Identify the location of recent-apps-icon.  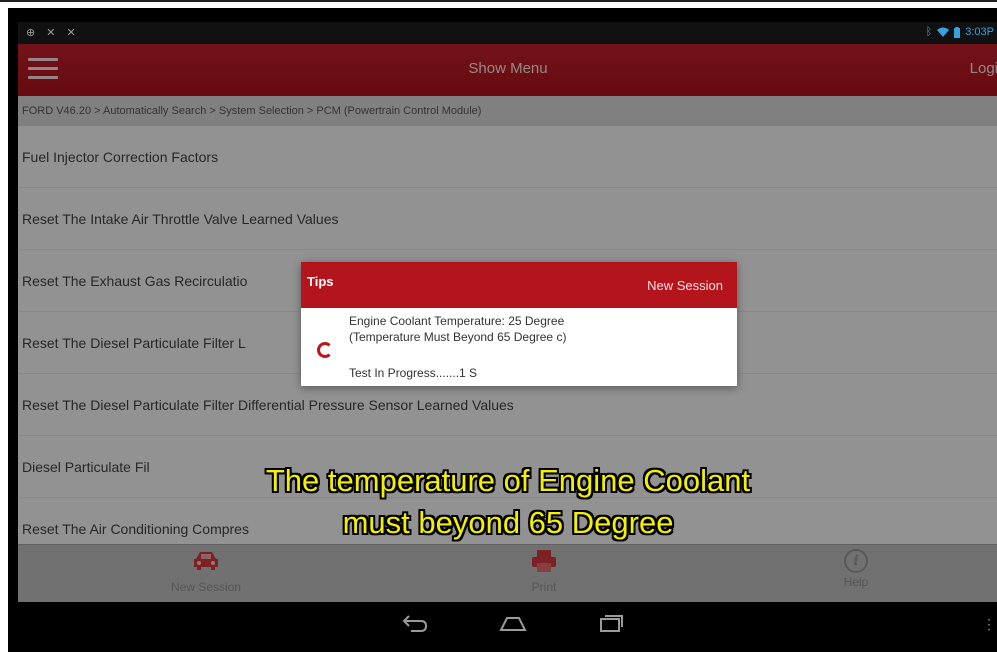
(611, 623).